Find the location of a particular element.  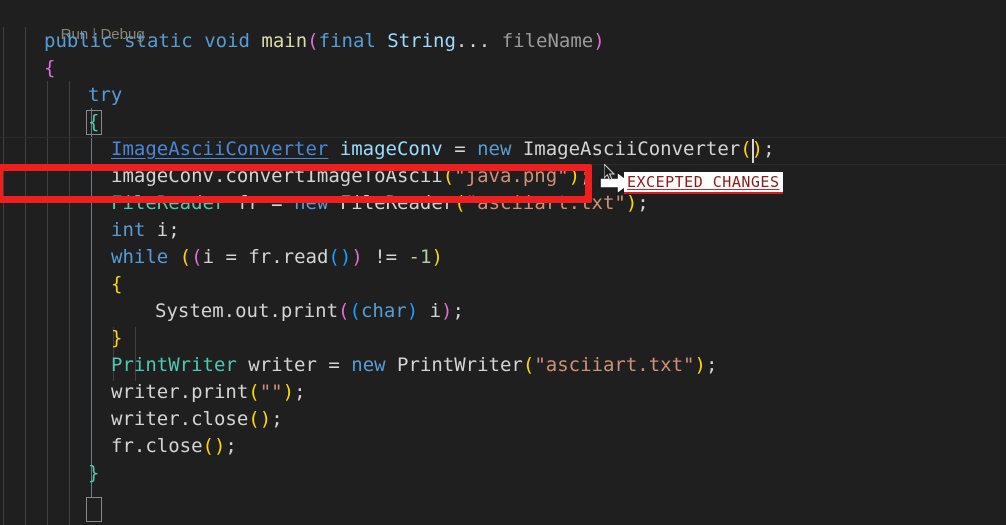

token: writer.print is located at coordinates (180, 392).